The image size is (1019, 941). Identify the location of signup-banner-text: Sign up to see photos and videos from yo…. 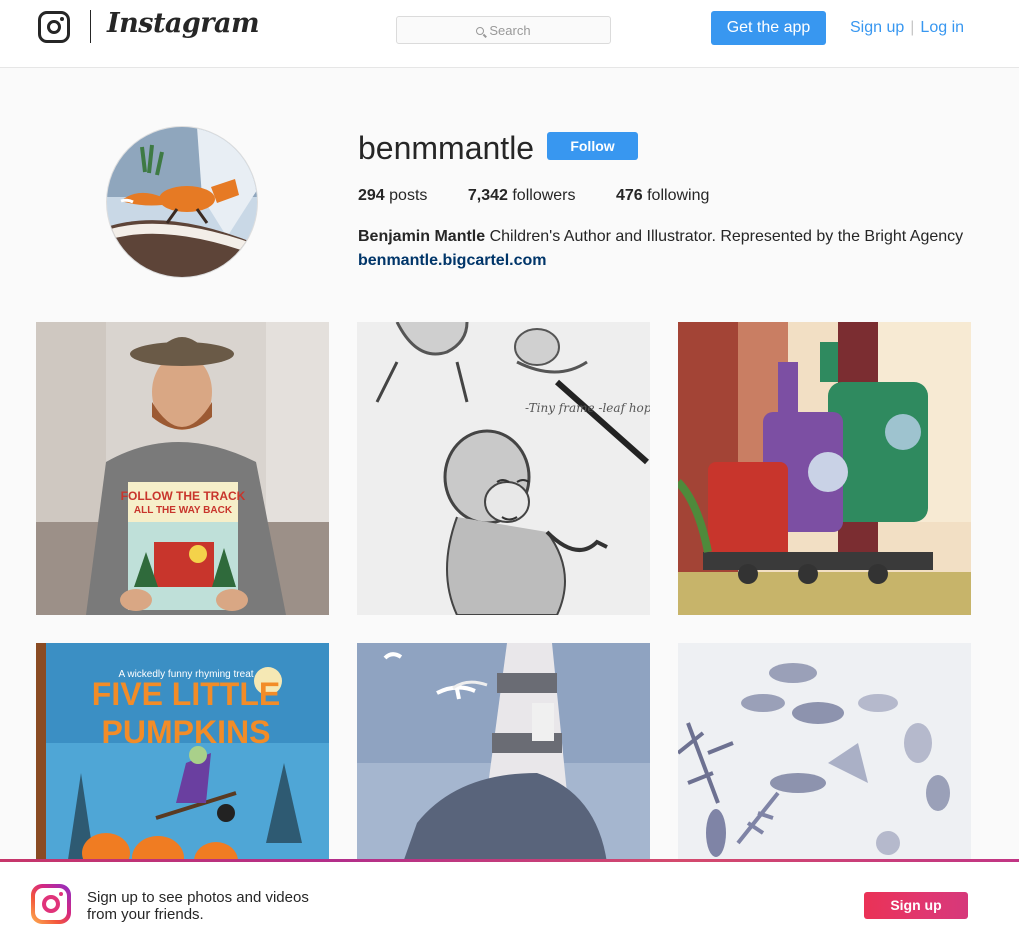
(198, 906).